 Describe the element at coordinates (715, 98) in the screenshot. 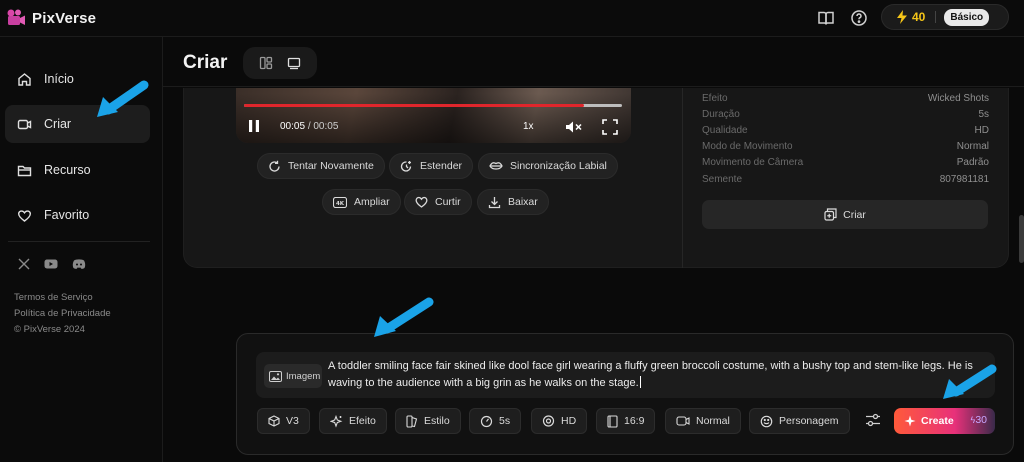

I see `detail-label: Efeito` at that location.